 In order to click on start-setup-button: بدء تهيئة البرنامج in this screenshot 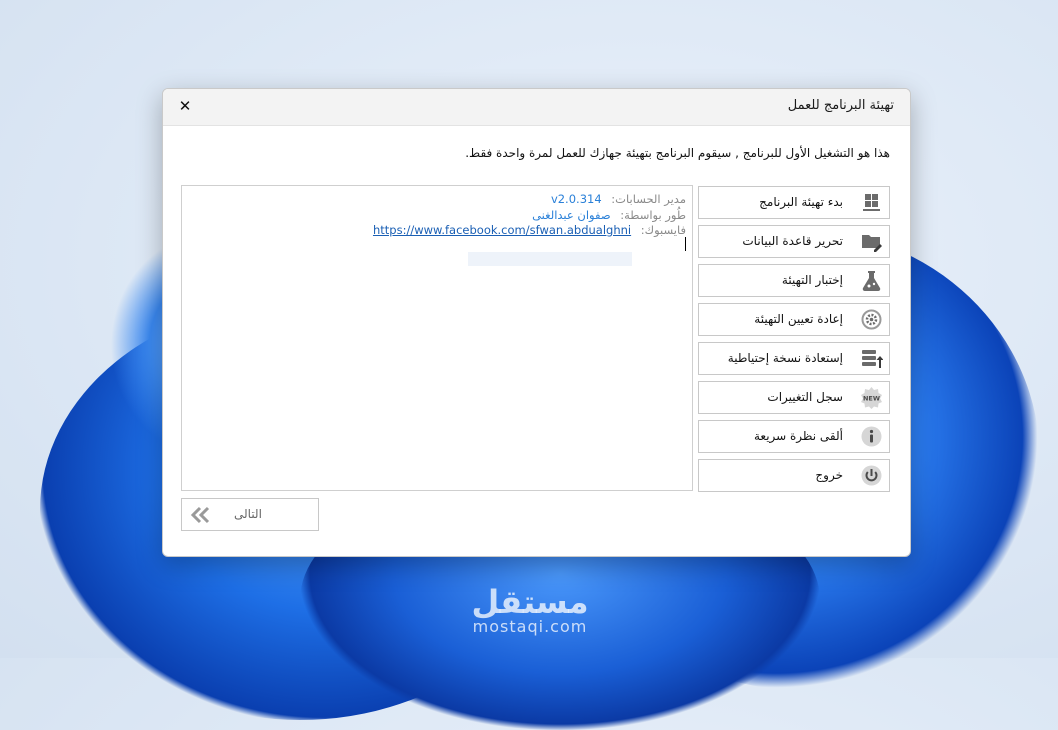, I will do `click(794, 202)`.